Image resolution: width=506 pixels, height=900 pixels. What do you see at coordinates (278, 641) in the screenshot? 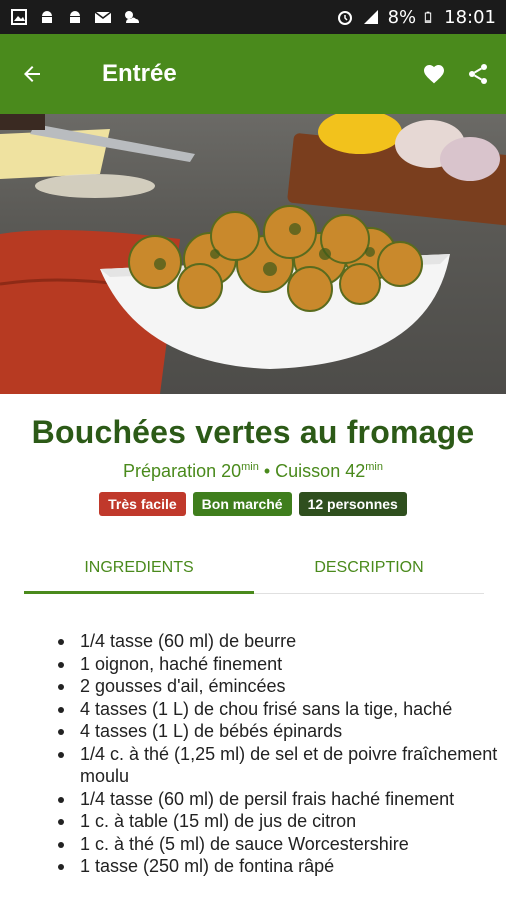
I see `list-item: 1/4 tasse (60 ml) de beurre` at bounding box center [278, 641].